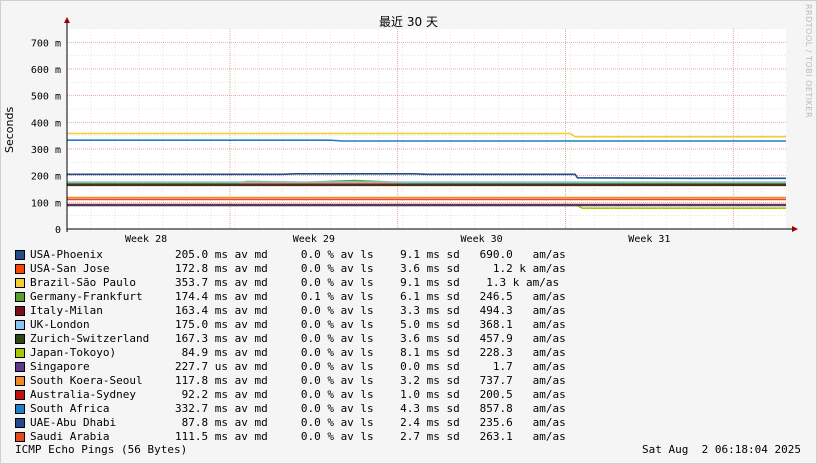 This screenshot has height=464, width=817. Describe the element at coordinates (408, 22) in the screenshot. I see `chart-title: 最近 30 天` at that location.